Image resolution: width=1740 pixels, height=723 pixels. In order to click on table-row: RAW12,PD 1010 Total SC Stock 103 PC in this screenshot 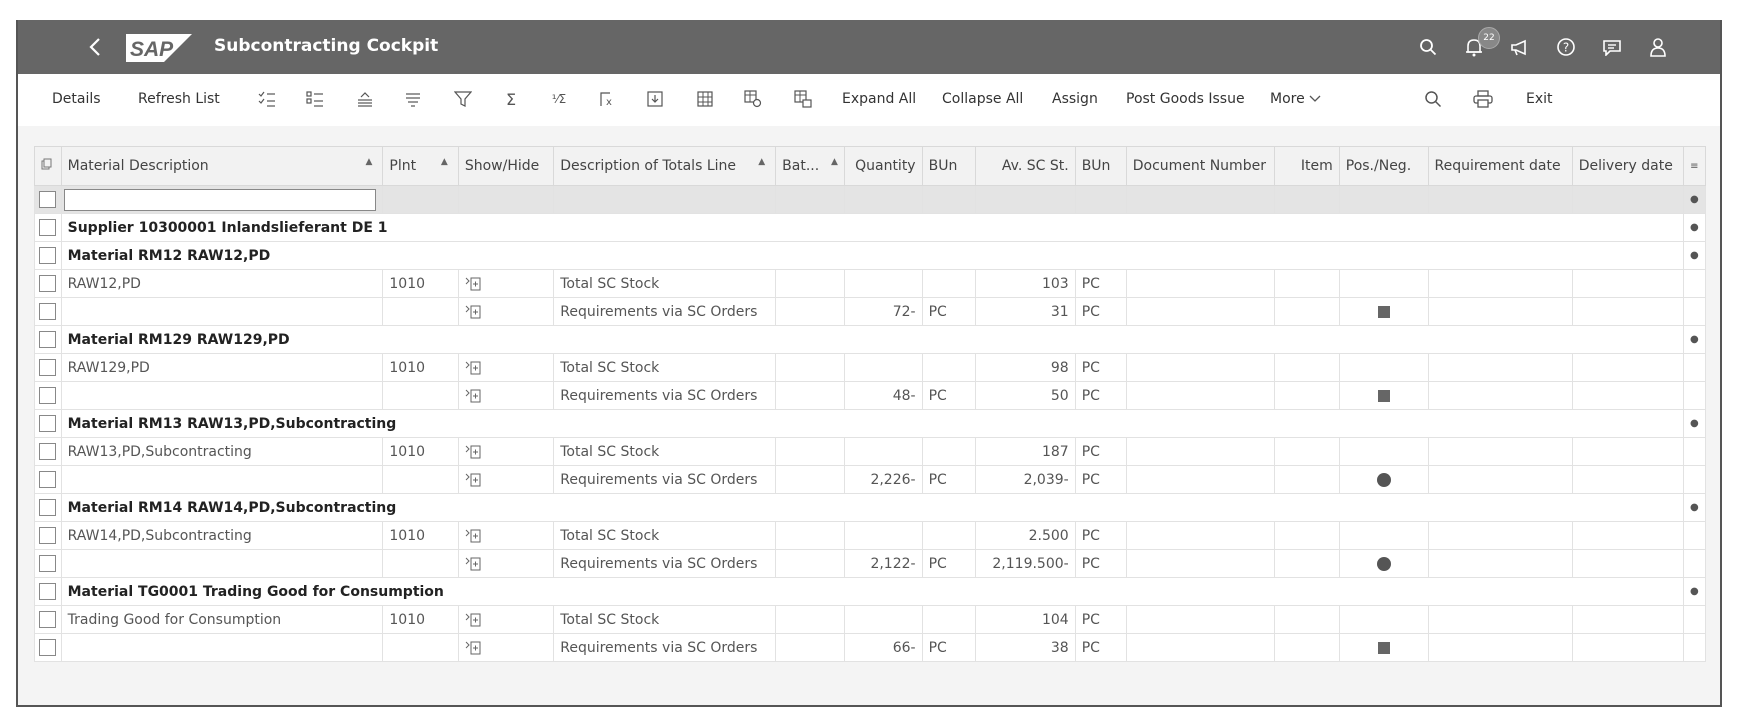, I will do `click(870, 283)`.